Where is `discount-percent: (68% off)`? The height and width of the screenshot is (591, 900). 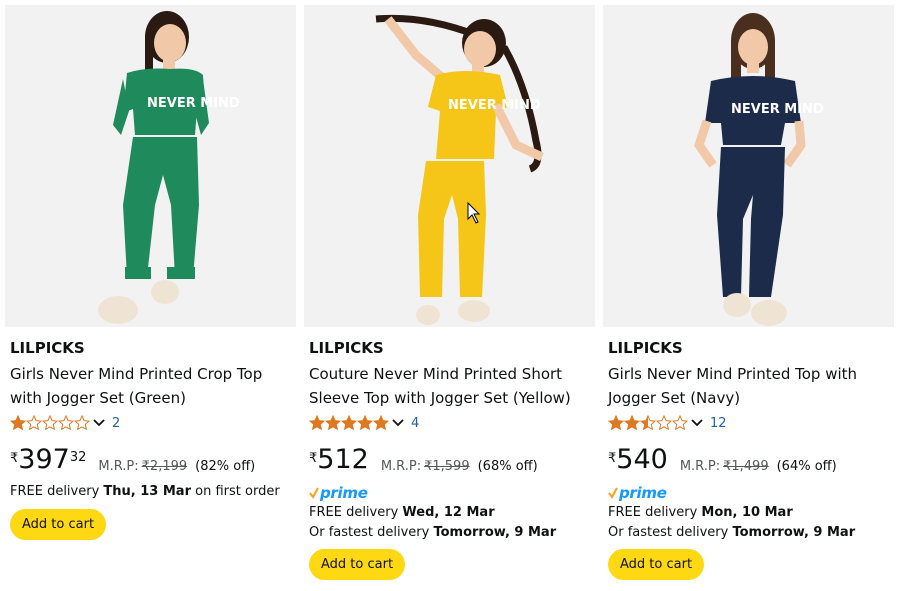
discount-percent: (68% off) is located at coordinates (507, 466).